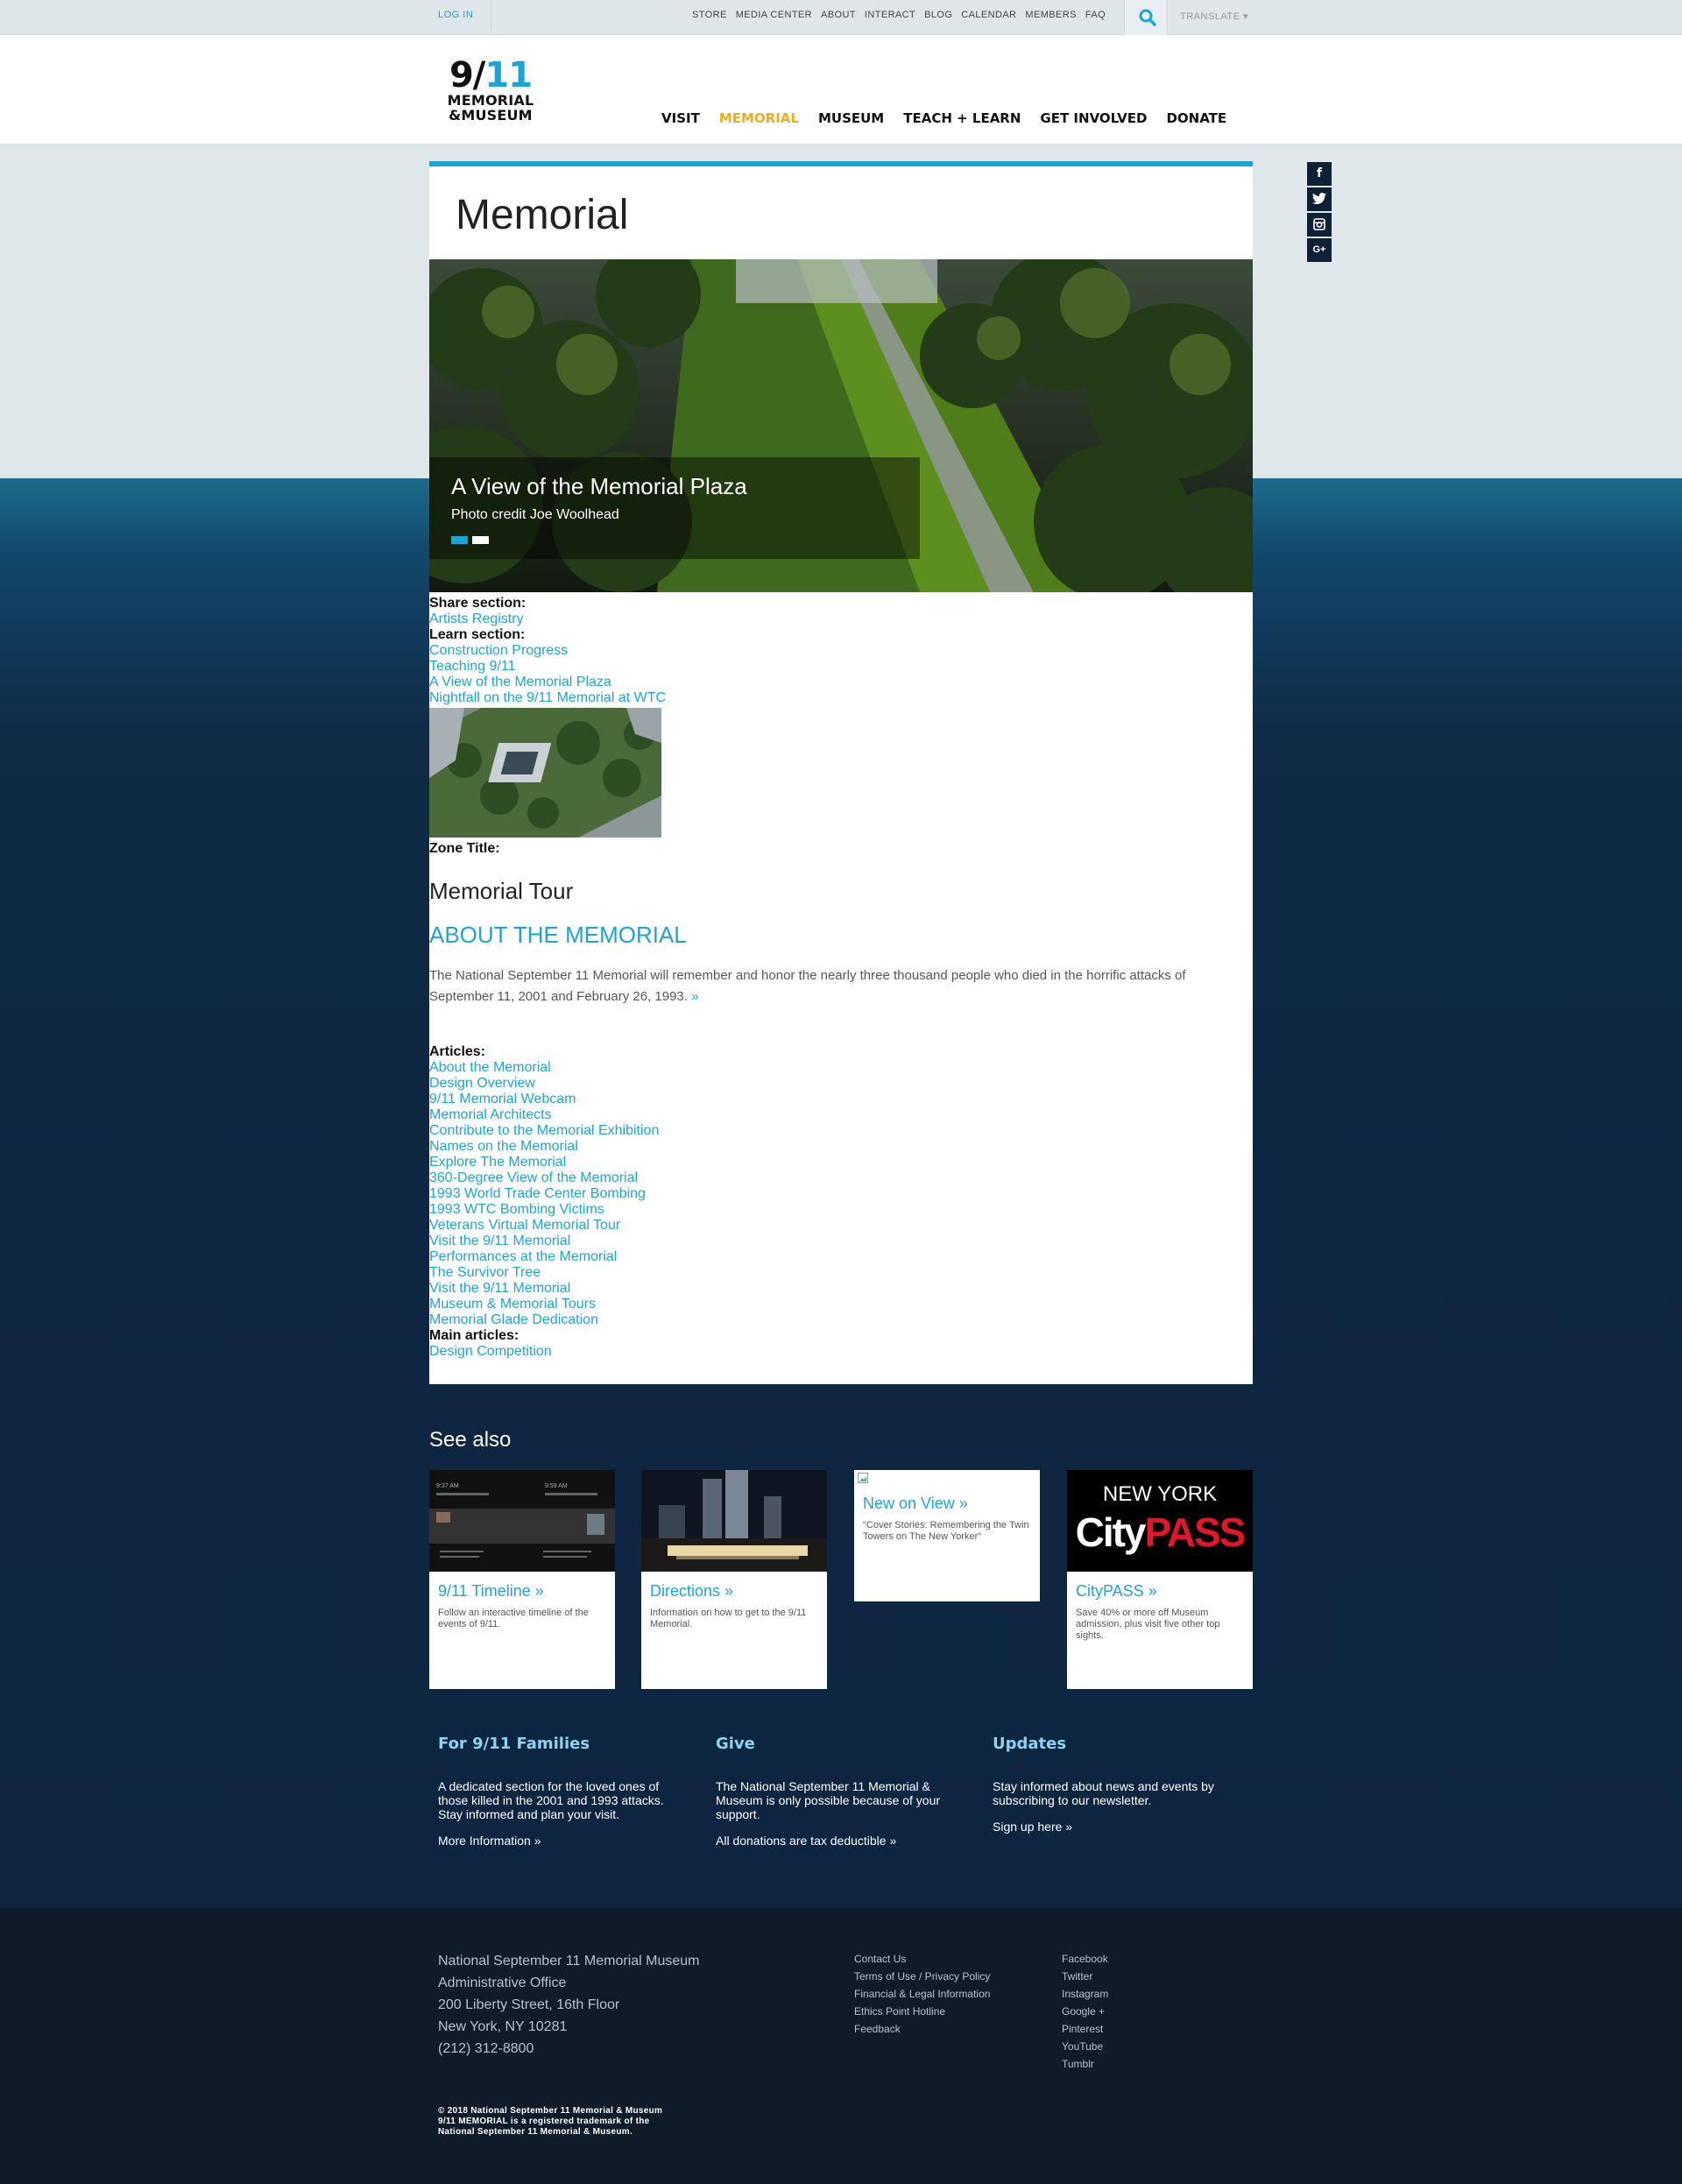 Image resolution: width=1682 pixels, height=2184 pixels. What do you see at coordinates (841, 1257) in the screenshot?
I see `article-link: Performances at the Memorial` at bounding box center [841, 1257].